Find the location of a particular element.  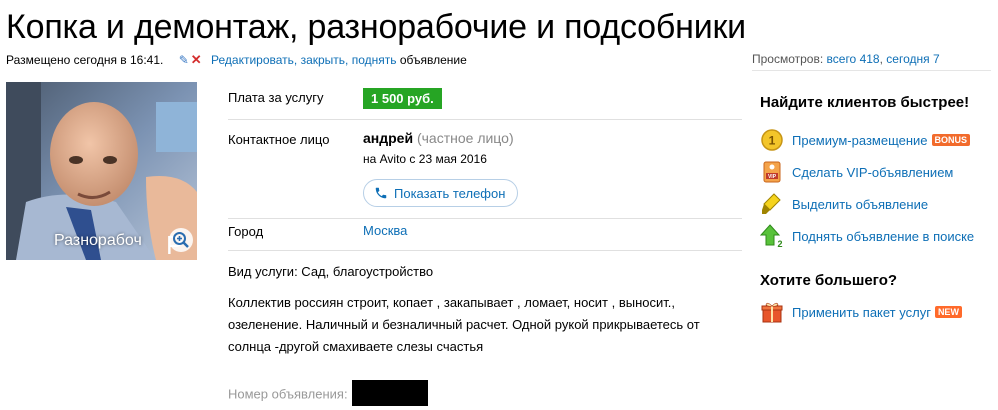

views-today-link: сегодня 7 is located at coordinates (912, 59).